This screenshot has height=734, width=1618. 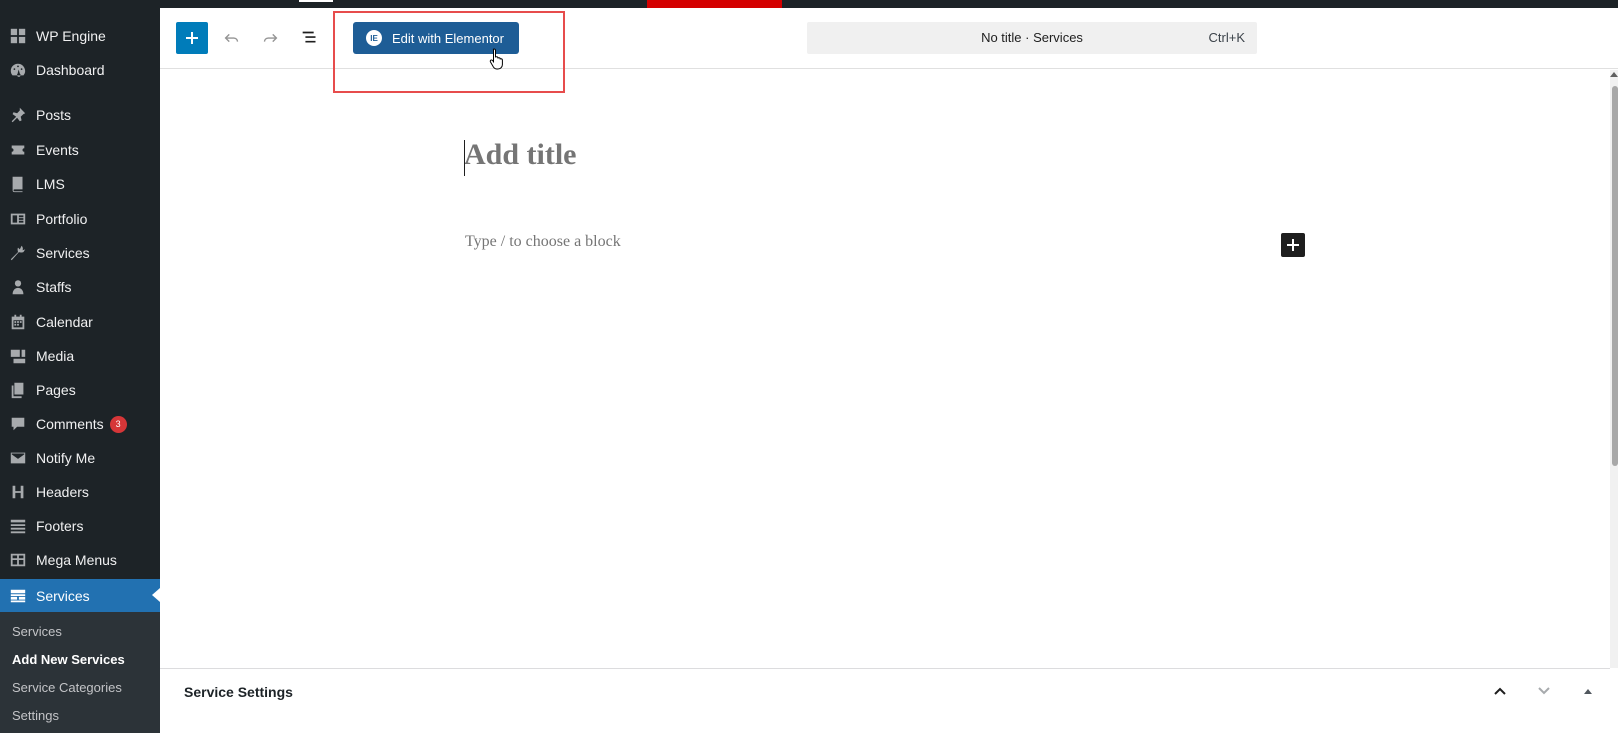 I want to click on grid-icon, so click(x=18, y=36).